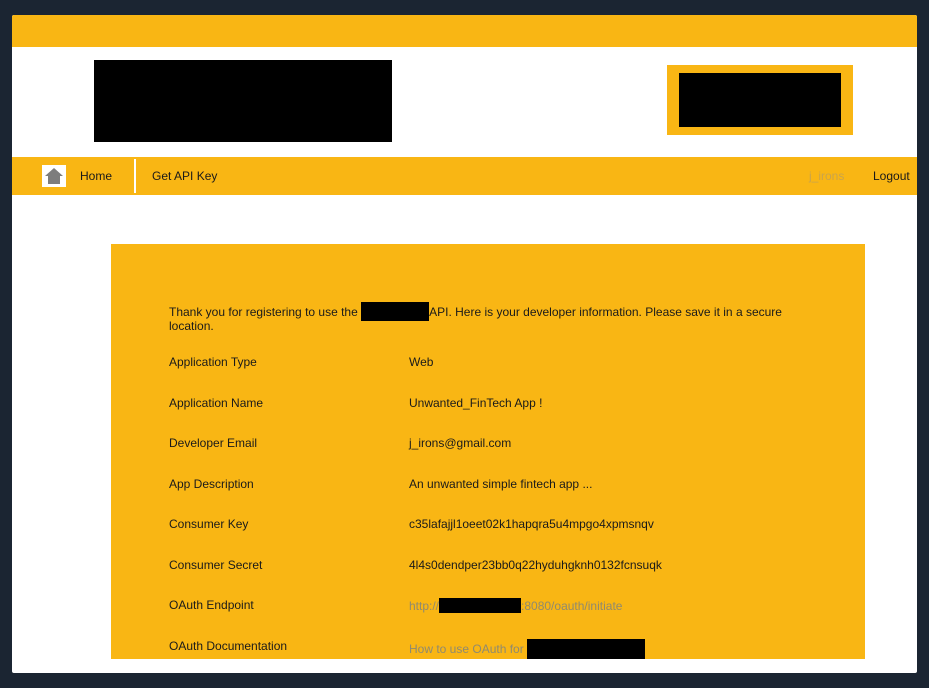 This screenshot has width=929, height=688. I want to click on developer-email-label: Developer Email, so click(213, 443).